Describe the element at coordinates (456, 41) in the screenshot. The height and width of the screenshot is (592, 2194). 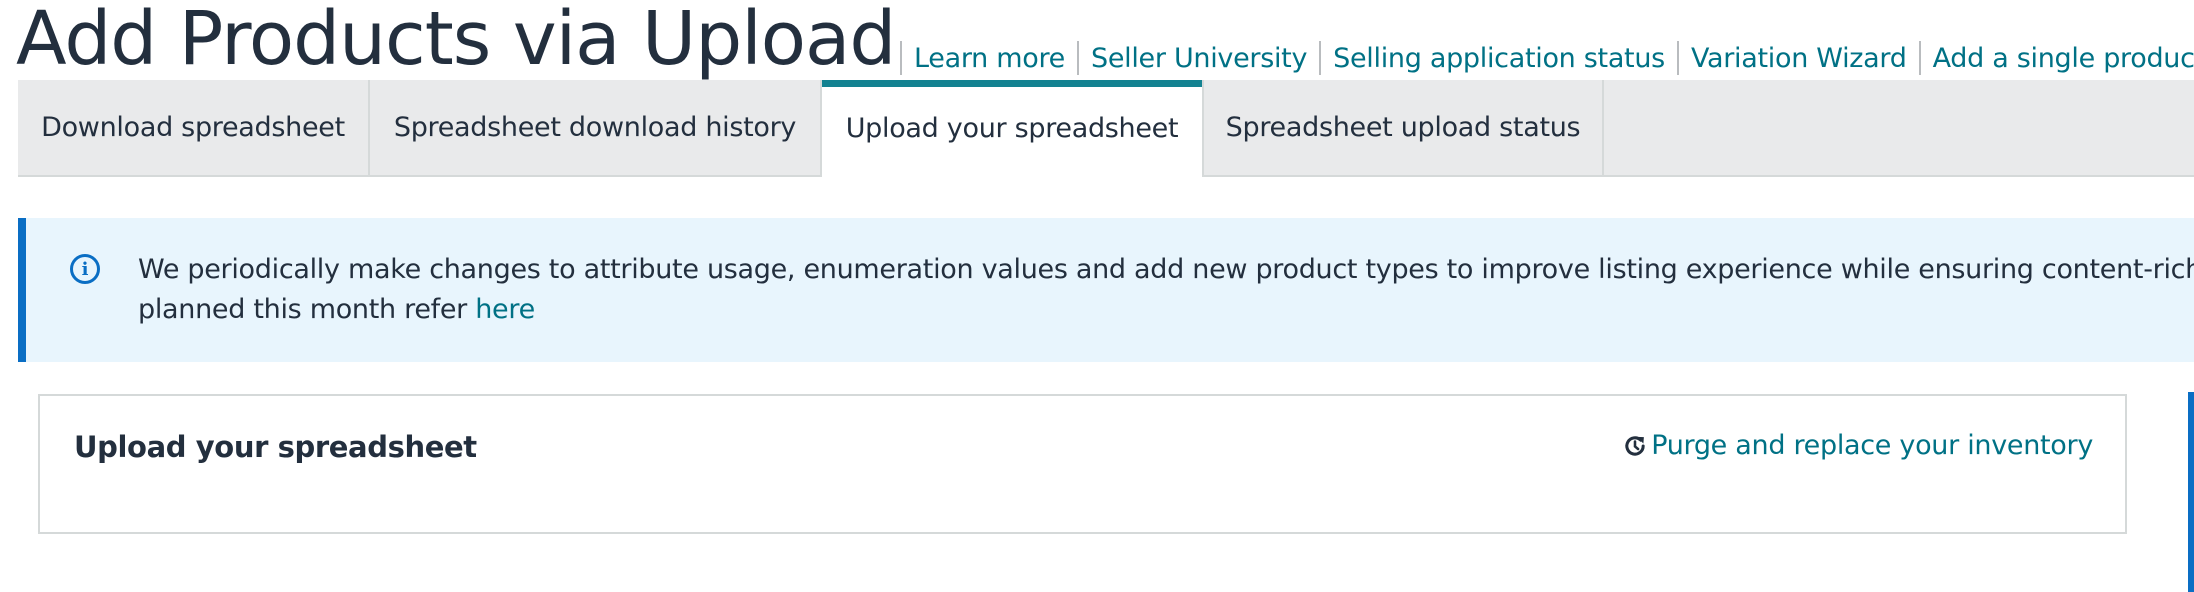
I see `page-title: Add Products via Upload` at that location.